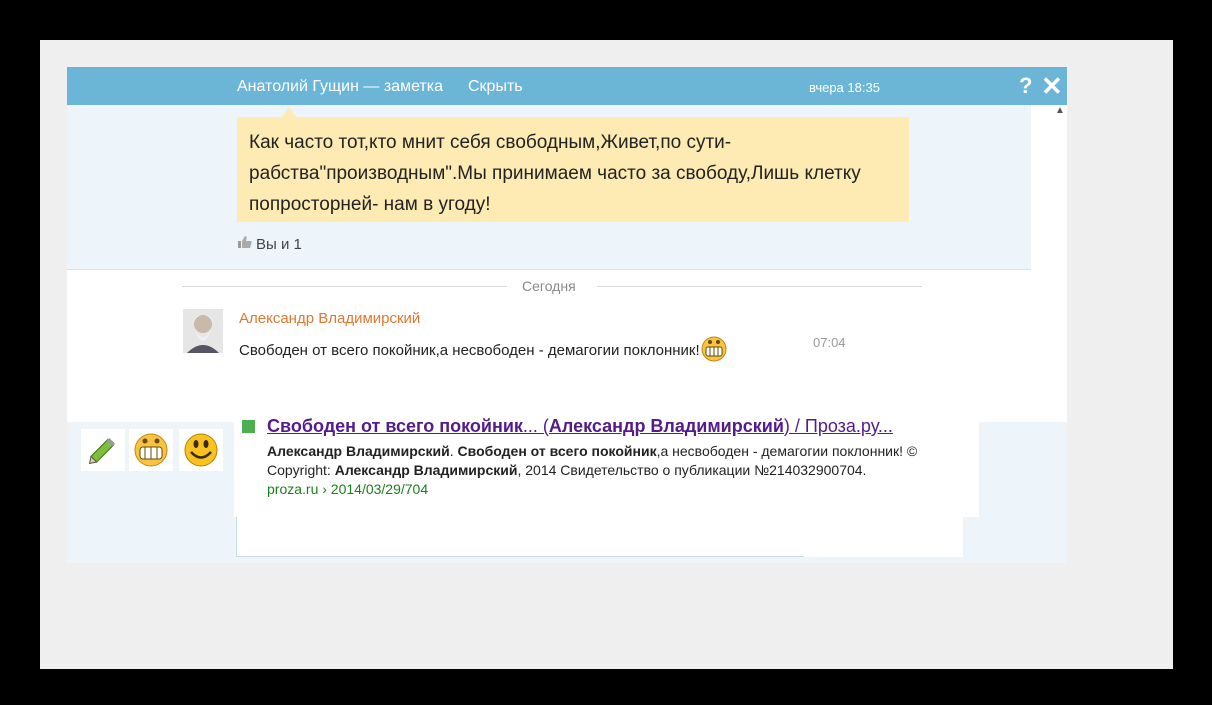 Image resolution: width=1212 pixels, height=705 pixels. I want to click on message-input, so click(599, 537).